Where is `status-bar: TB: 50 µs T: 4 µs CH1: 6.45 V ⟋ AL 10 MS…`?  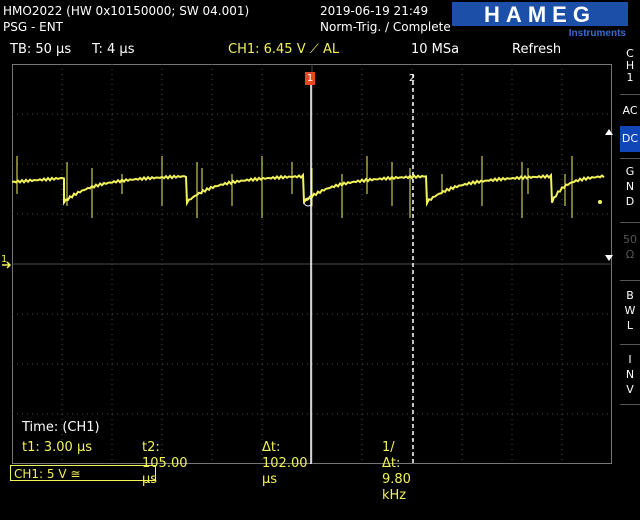
status-bar: TB: 50 µs T: 4 µs CH1: 6.45 V ⟋ AL 10 MS… is located at coordinates (320, 50).